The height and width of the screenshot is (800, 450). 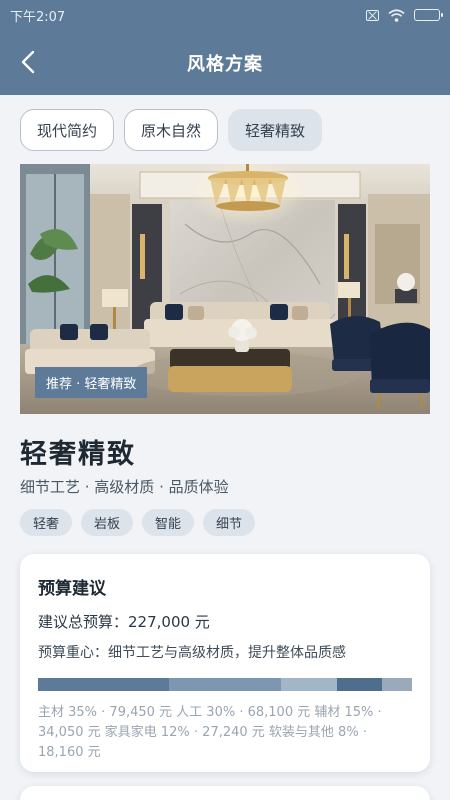 What do you see at coordinates (372, 15) in the screenshot?
I see `sim-off-icon` at bounding box center [372, 15].